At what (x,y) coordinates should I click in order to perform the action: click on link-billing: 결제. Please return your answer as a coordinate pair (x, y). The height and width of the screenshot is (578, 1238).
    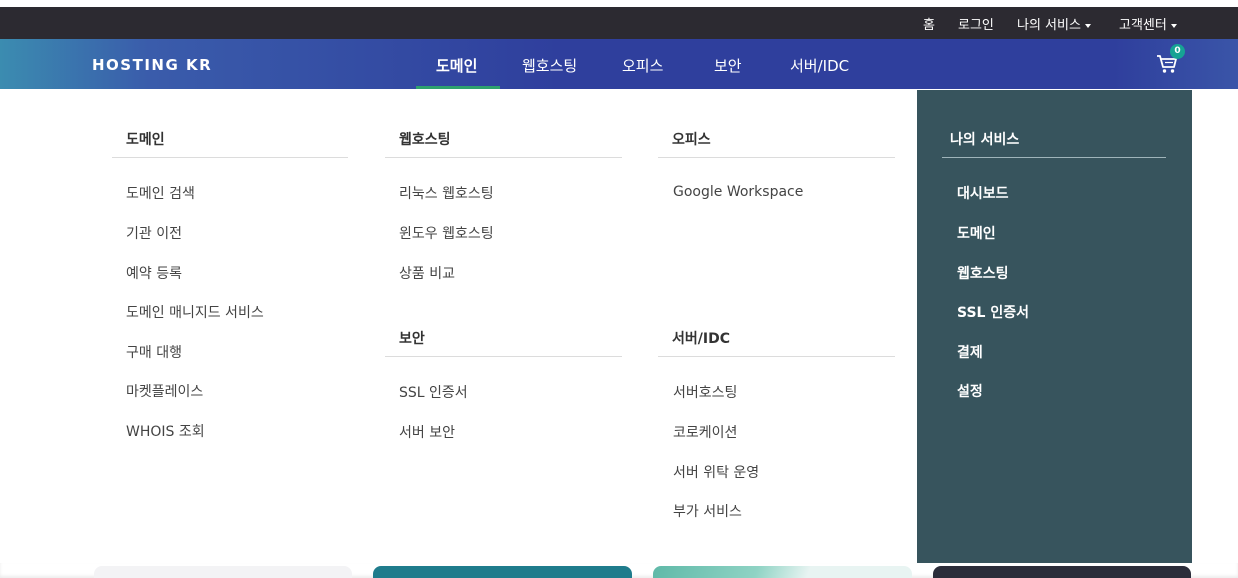
    Looking at the image, I should click on (970, 352).